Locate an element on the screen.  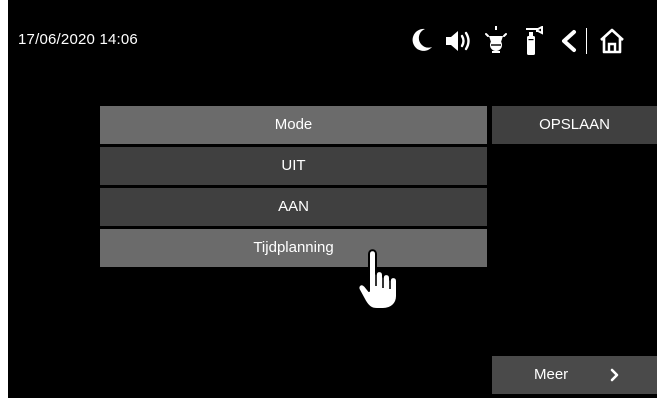
status-icon-bar is located at coordinates (527, 41).